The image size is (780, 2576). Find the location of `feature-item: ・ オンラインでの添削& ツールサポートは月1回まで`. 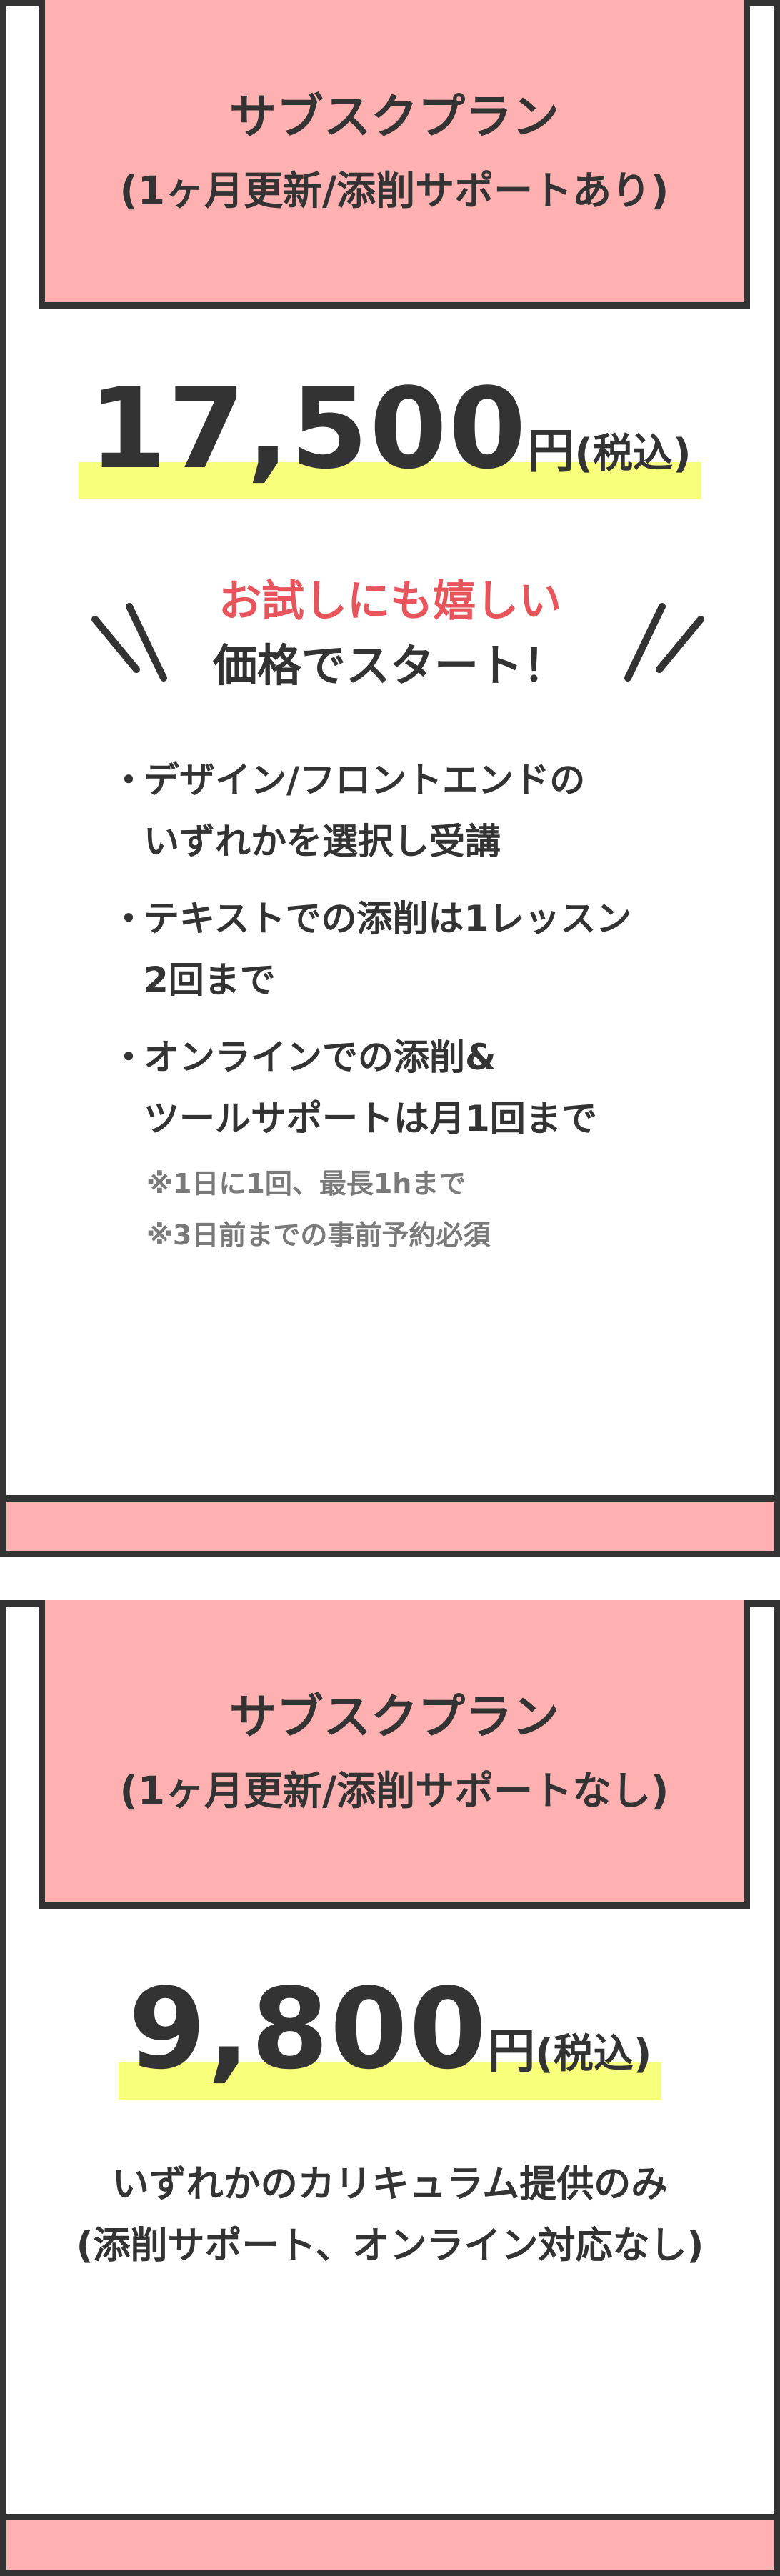

feature-item: ・ オンラインでの添削& ツールサポートは月1回まで is located at coordinates (420, 1088).